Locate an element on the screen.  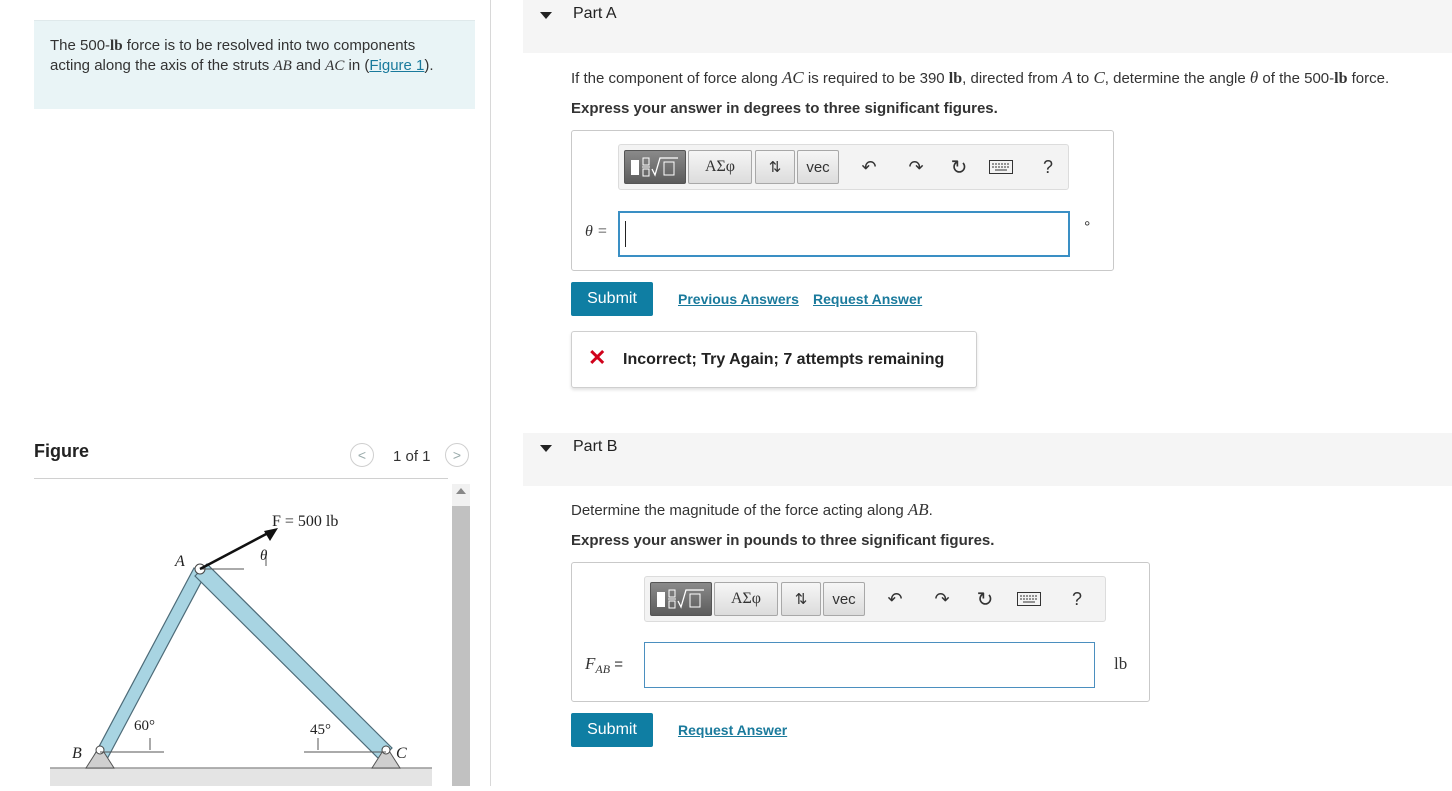
scroll-up-icon is located at coordinates (461, 491).